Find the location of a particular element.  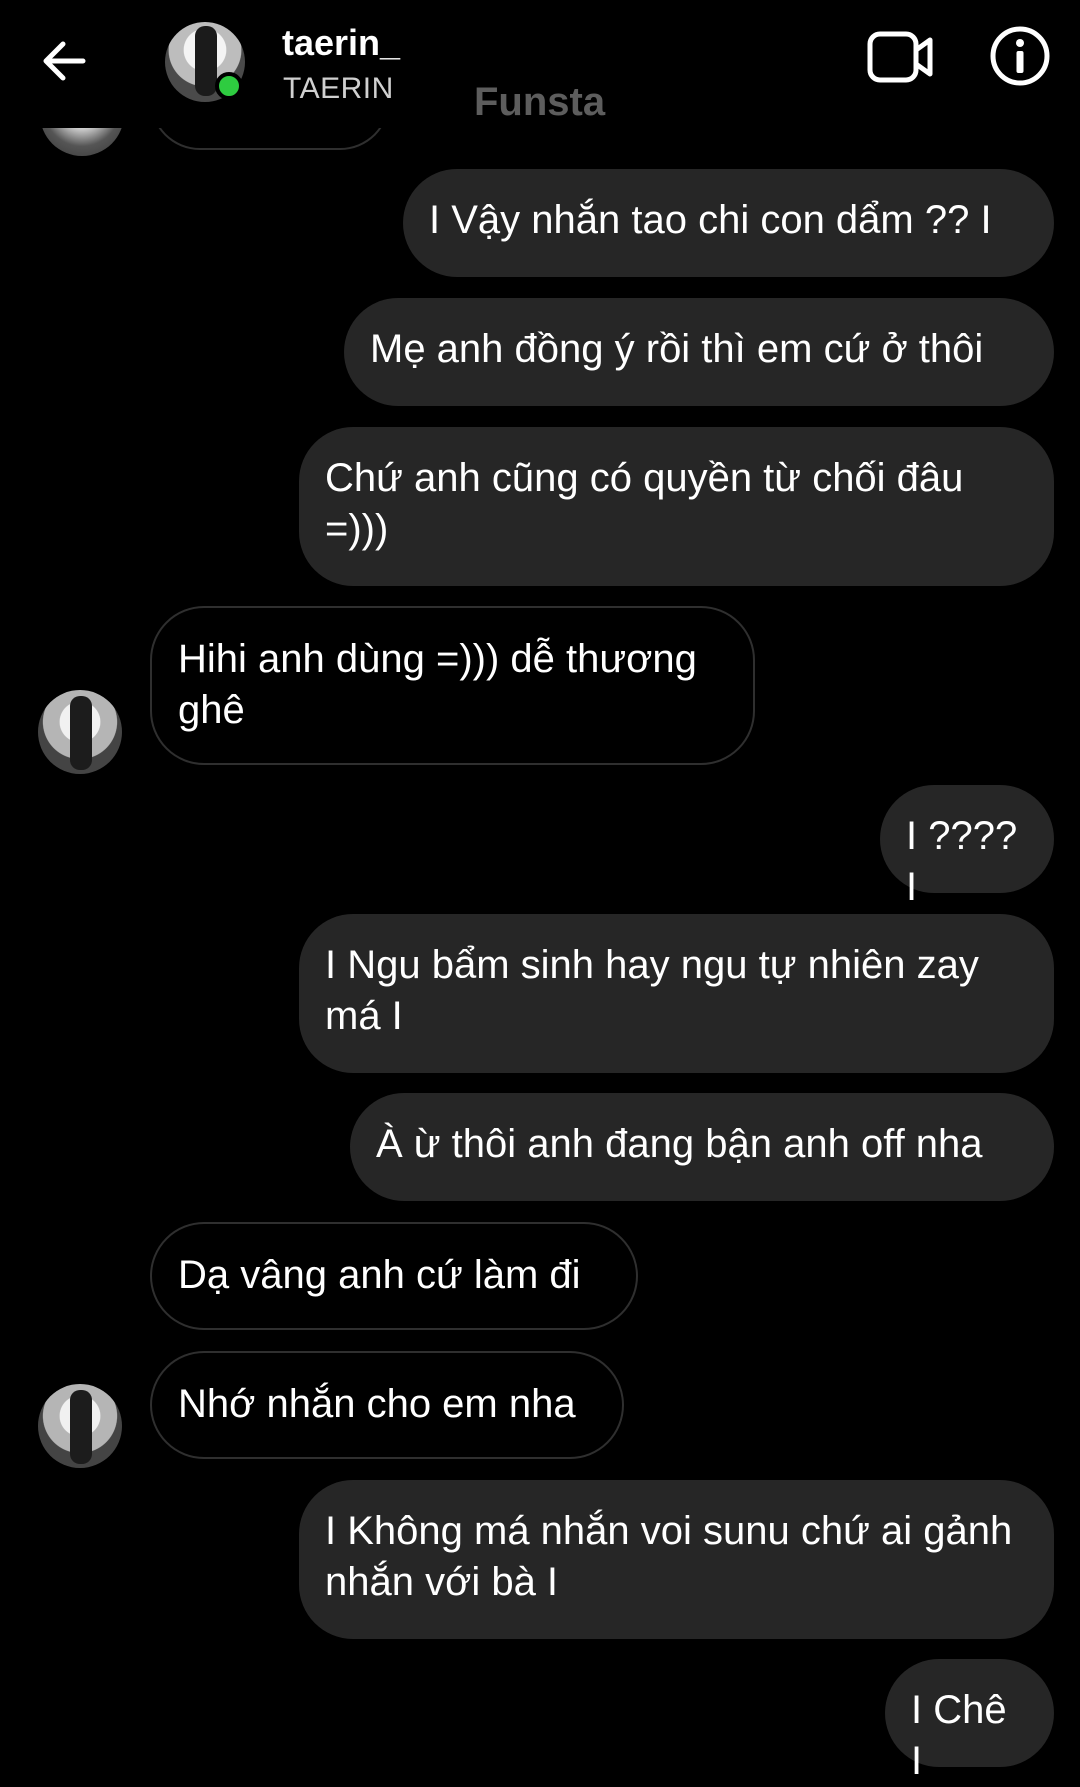

message-outgoing: I ???? I is located at coordinates (967, 847).